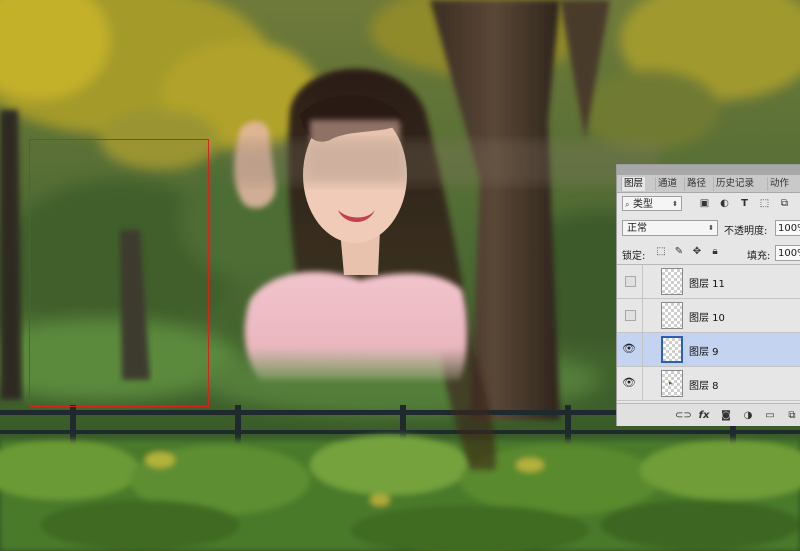 This screenshot has height=551, width=800. What do you see at coordinates (667, 184) in the screenshot?
I see `tab-channels: 通道` at bounding box center [667, 184].